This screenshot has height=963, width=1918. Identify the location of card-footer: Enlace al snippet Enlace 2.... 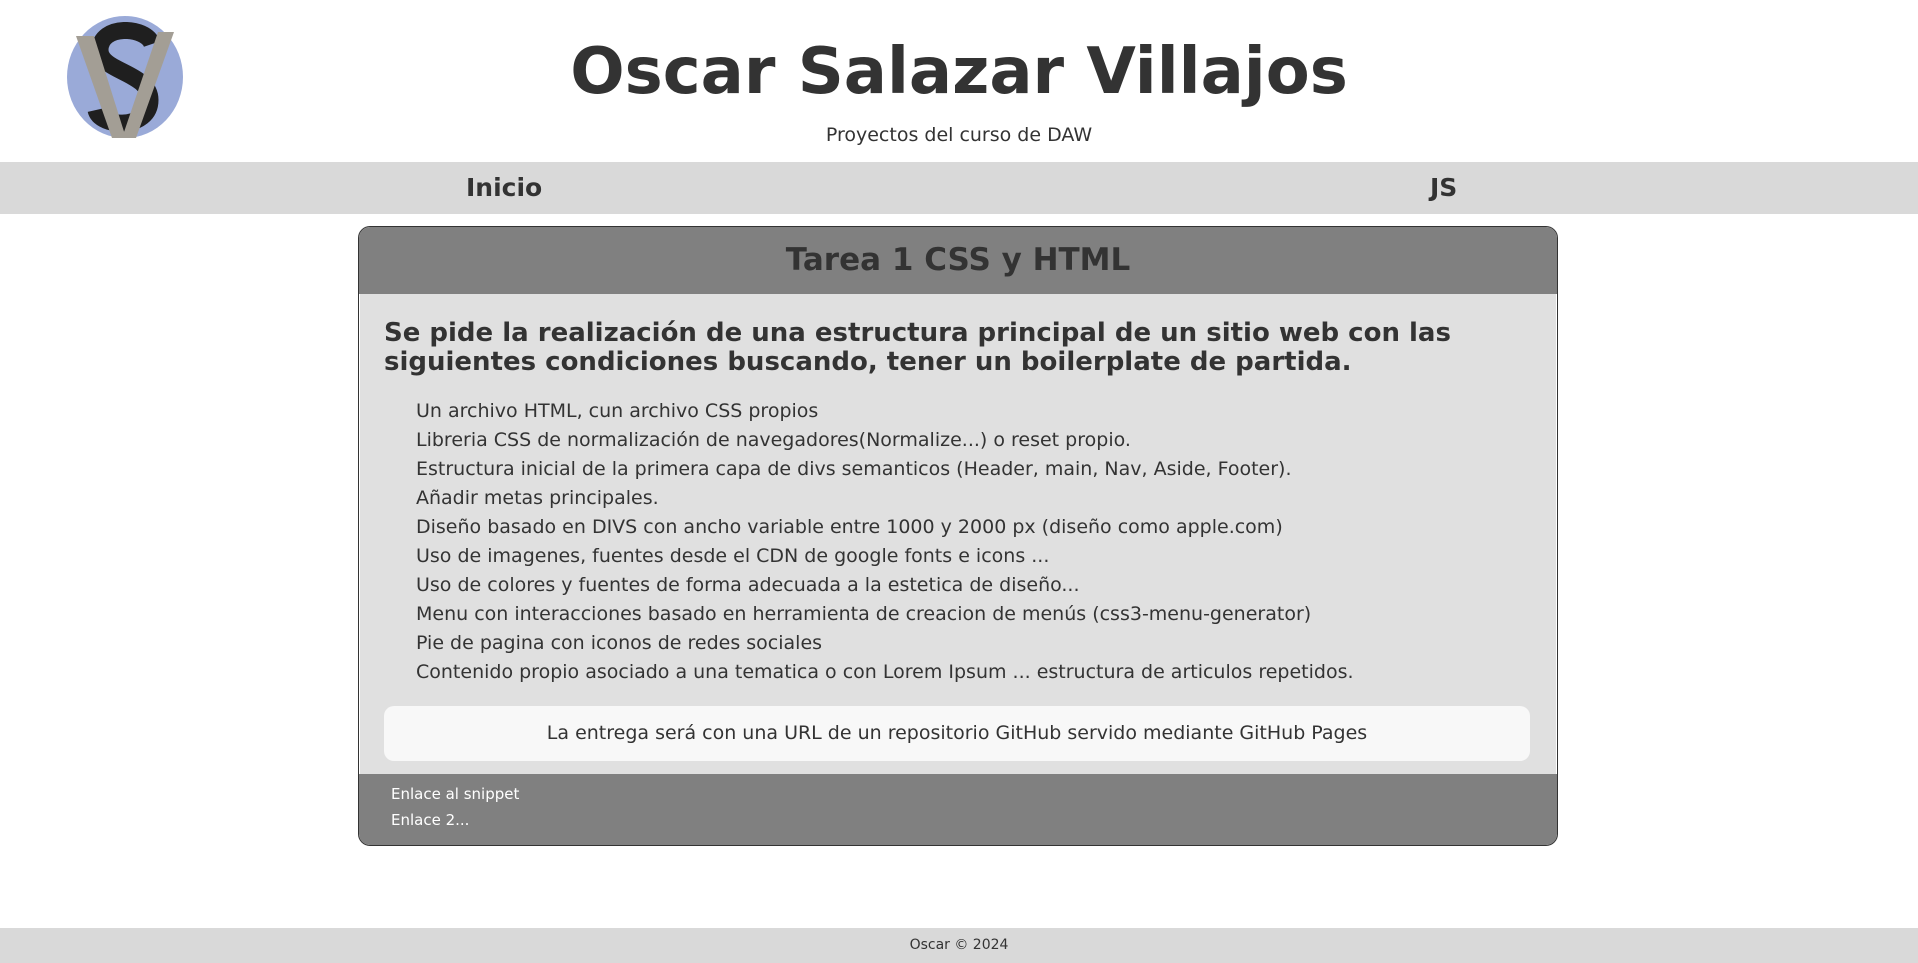
(958, 809).